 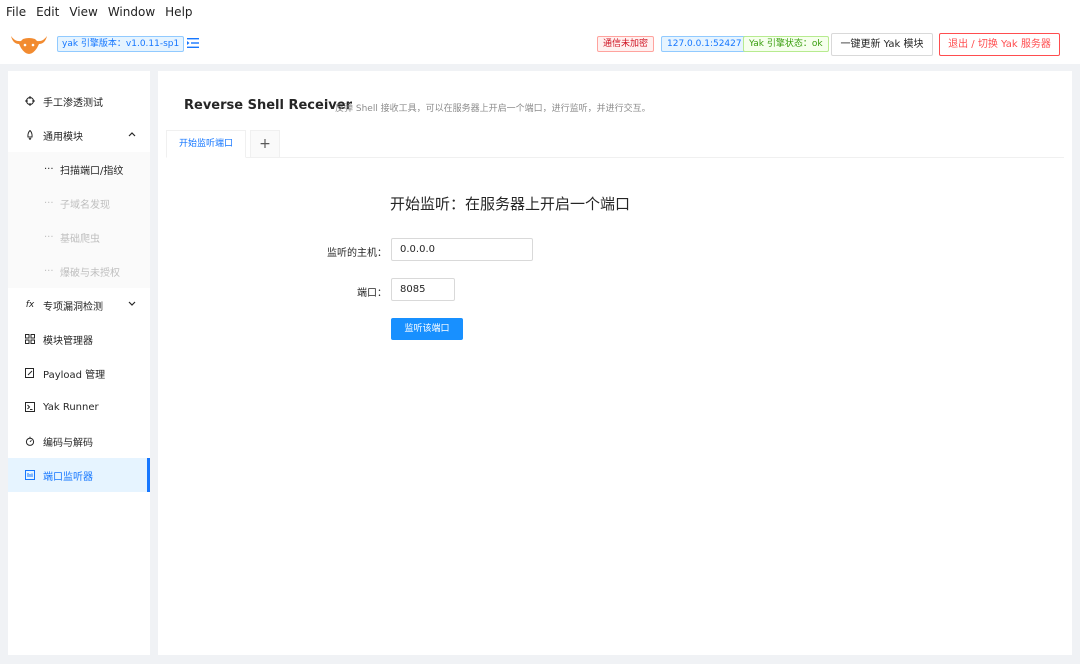 What do you see at coordinates (999, 44) in the screenshot?
I see `exit-switch-server-button: 退出 / 切换 Yak 服务器` at bounding box center [999, 44].